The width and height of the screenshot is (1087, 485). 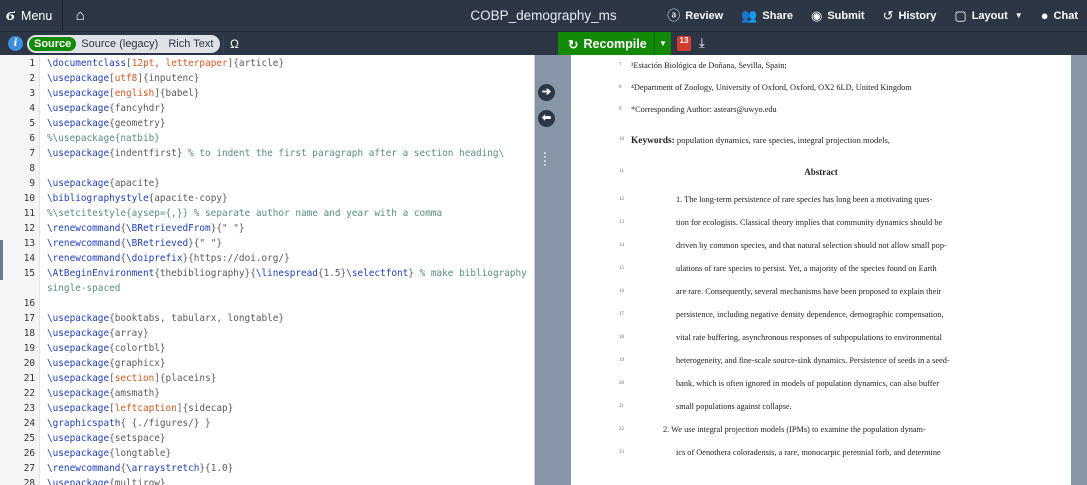 What do you see at coordinates (267, 78) in the screenshot?
I see `code-line: 2 \usepackage[utf8]{inputenc}` at bounding box center [267, 78].